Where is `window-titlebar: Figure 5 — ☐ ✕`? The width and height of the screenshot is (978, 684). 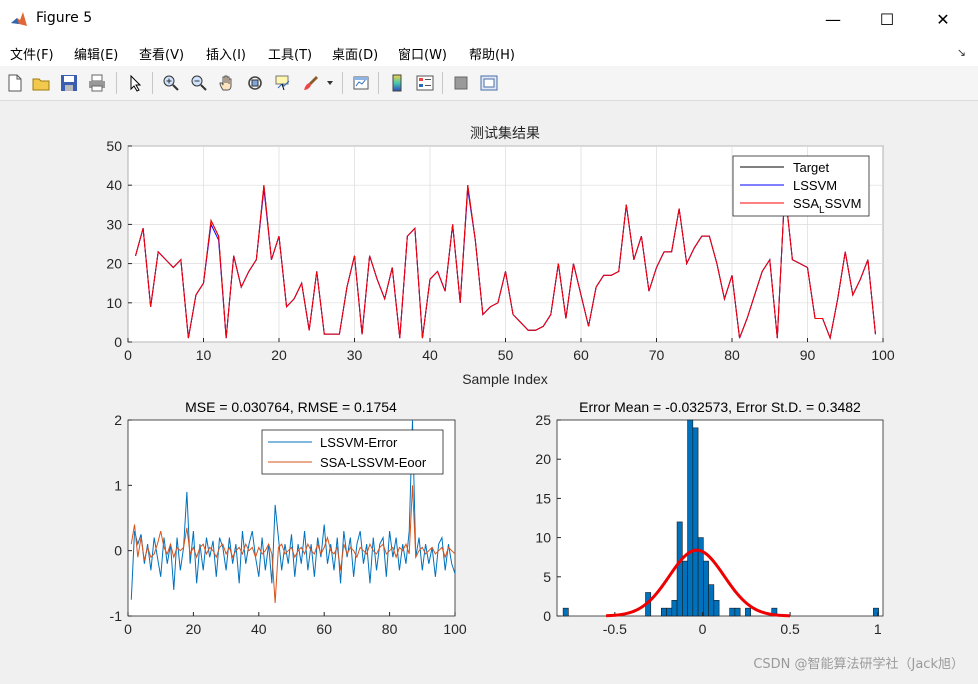
window-titlebar: Figure 5 — ☐ ✕ is located at coordinates (489, 19).